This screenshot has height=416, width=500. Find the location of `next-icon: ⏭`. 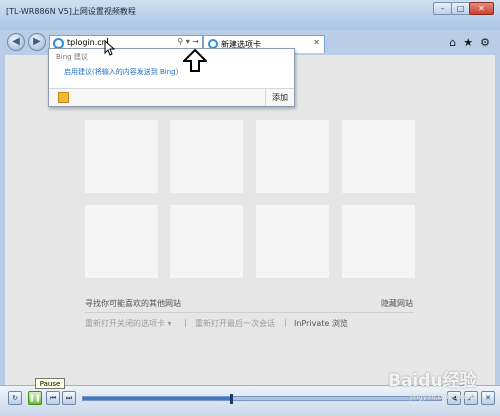

next-icon: ⏭ is located at coordinates (69, 398).